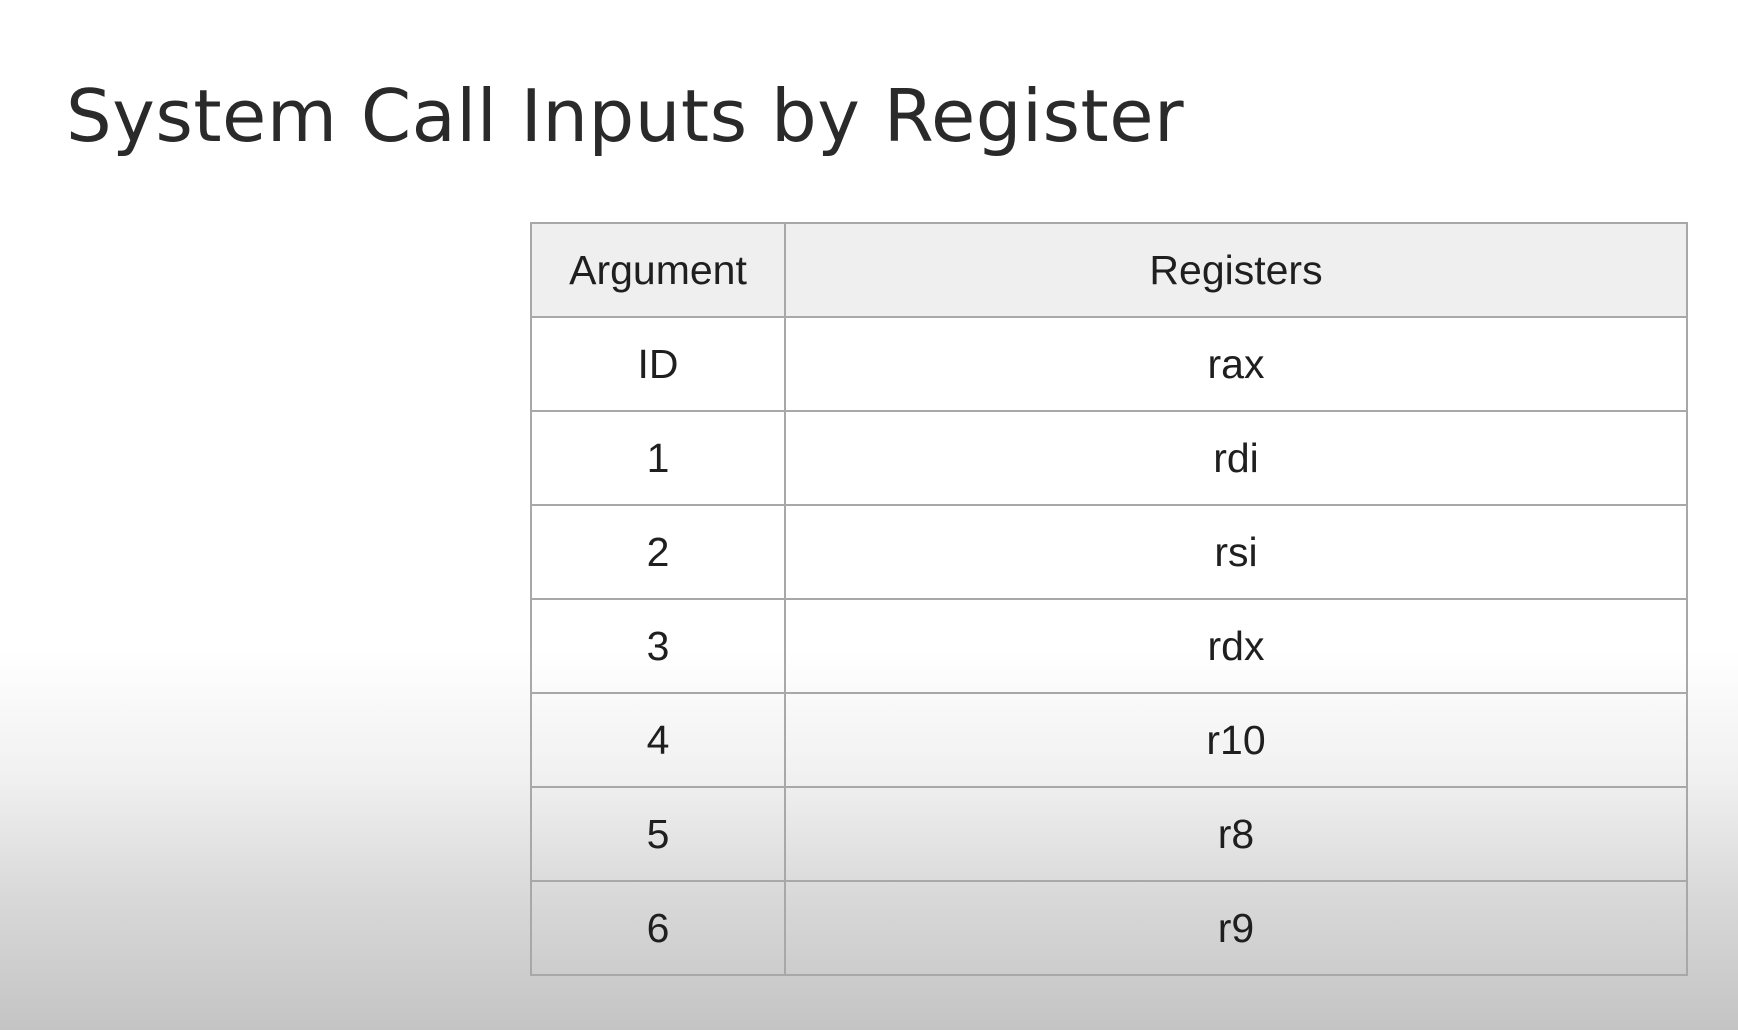  I want to click on table-row: 5 r8, so click(1109, 834).